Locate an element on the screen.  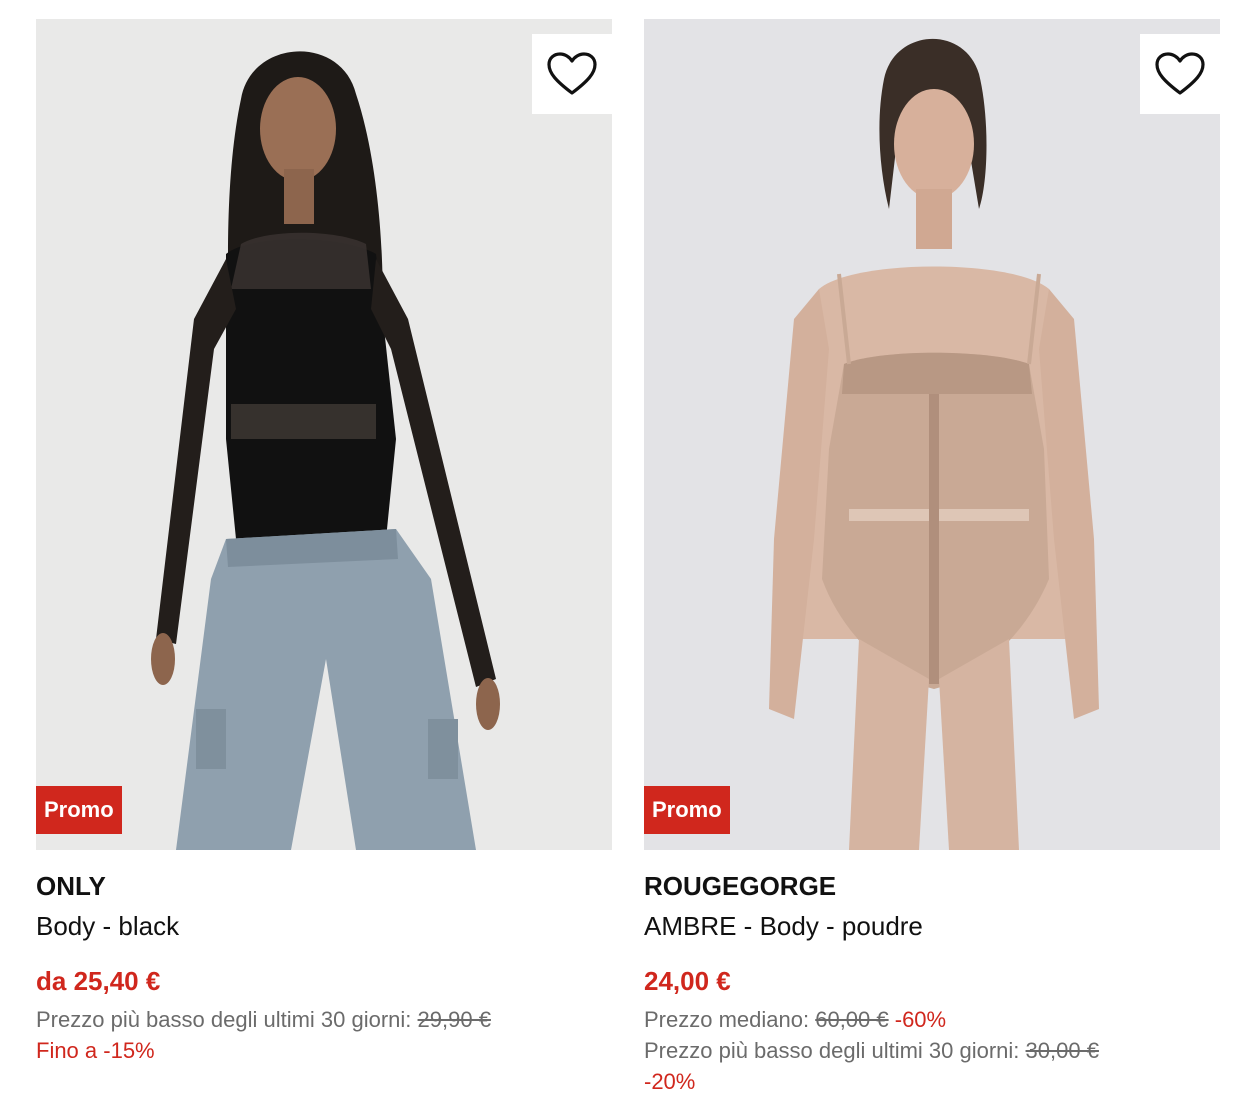
lowest-price-value: 30,00 € is located at coordinates (1062, 1050).